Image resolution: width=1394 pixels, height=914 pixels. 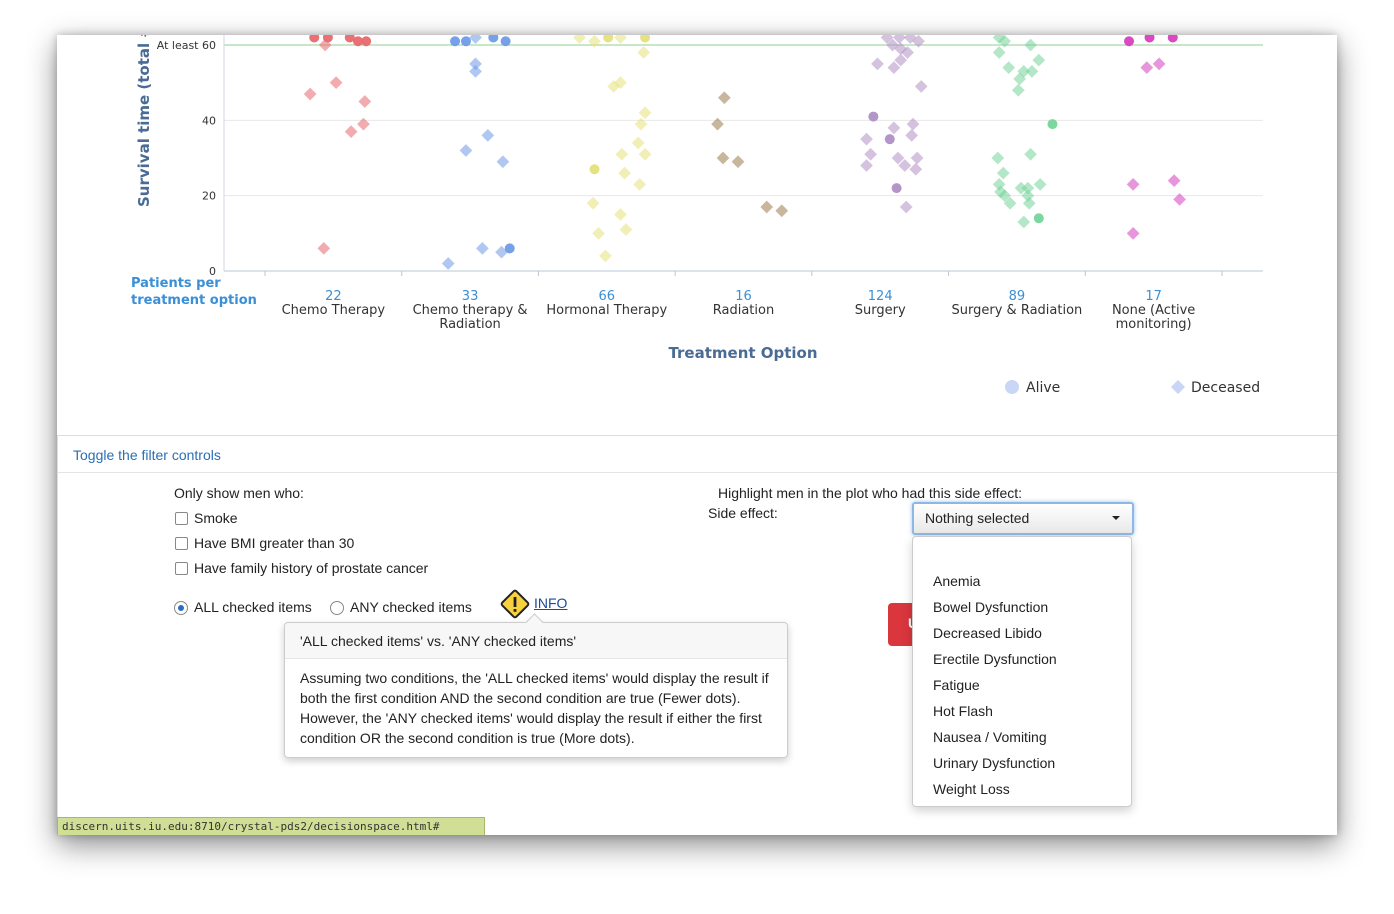 I want to click on any-checked-radio, so click(x=337, y=608).